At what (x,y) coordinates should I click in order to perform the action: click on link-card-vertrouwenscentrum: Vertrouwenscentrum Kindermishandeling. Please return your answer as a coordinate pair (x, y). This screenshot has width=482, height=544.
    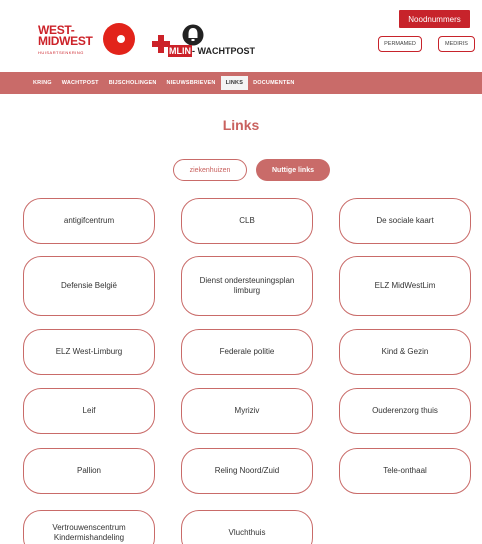
    Looking at the image, I should click on (89, 527).